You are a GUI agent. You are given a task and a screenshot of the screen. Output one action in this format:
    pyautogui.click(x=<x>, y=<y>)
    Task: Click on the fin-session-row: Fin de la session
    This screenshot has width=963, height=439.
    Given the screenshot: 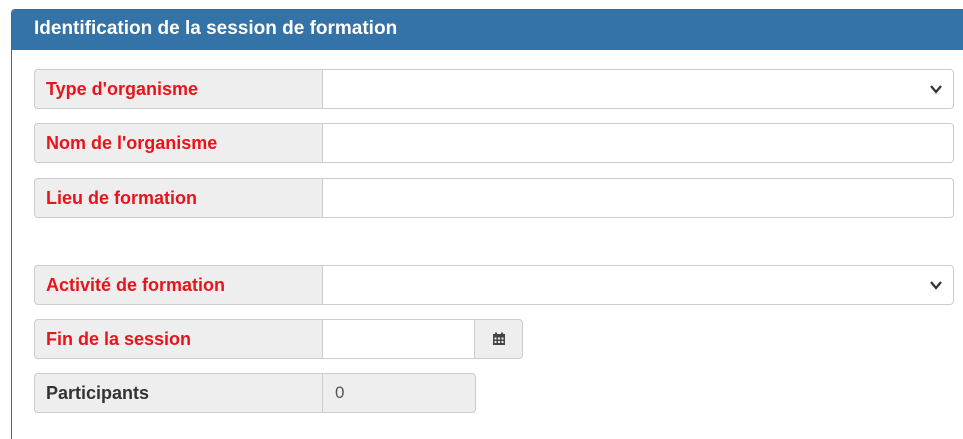 What is the action you would take?
    pyautogui.click(x=278, y=339)
    